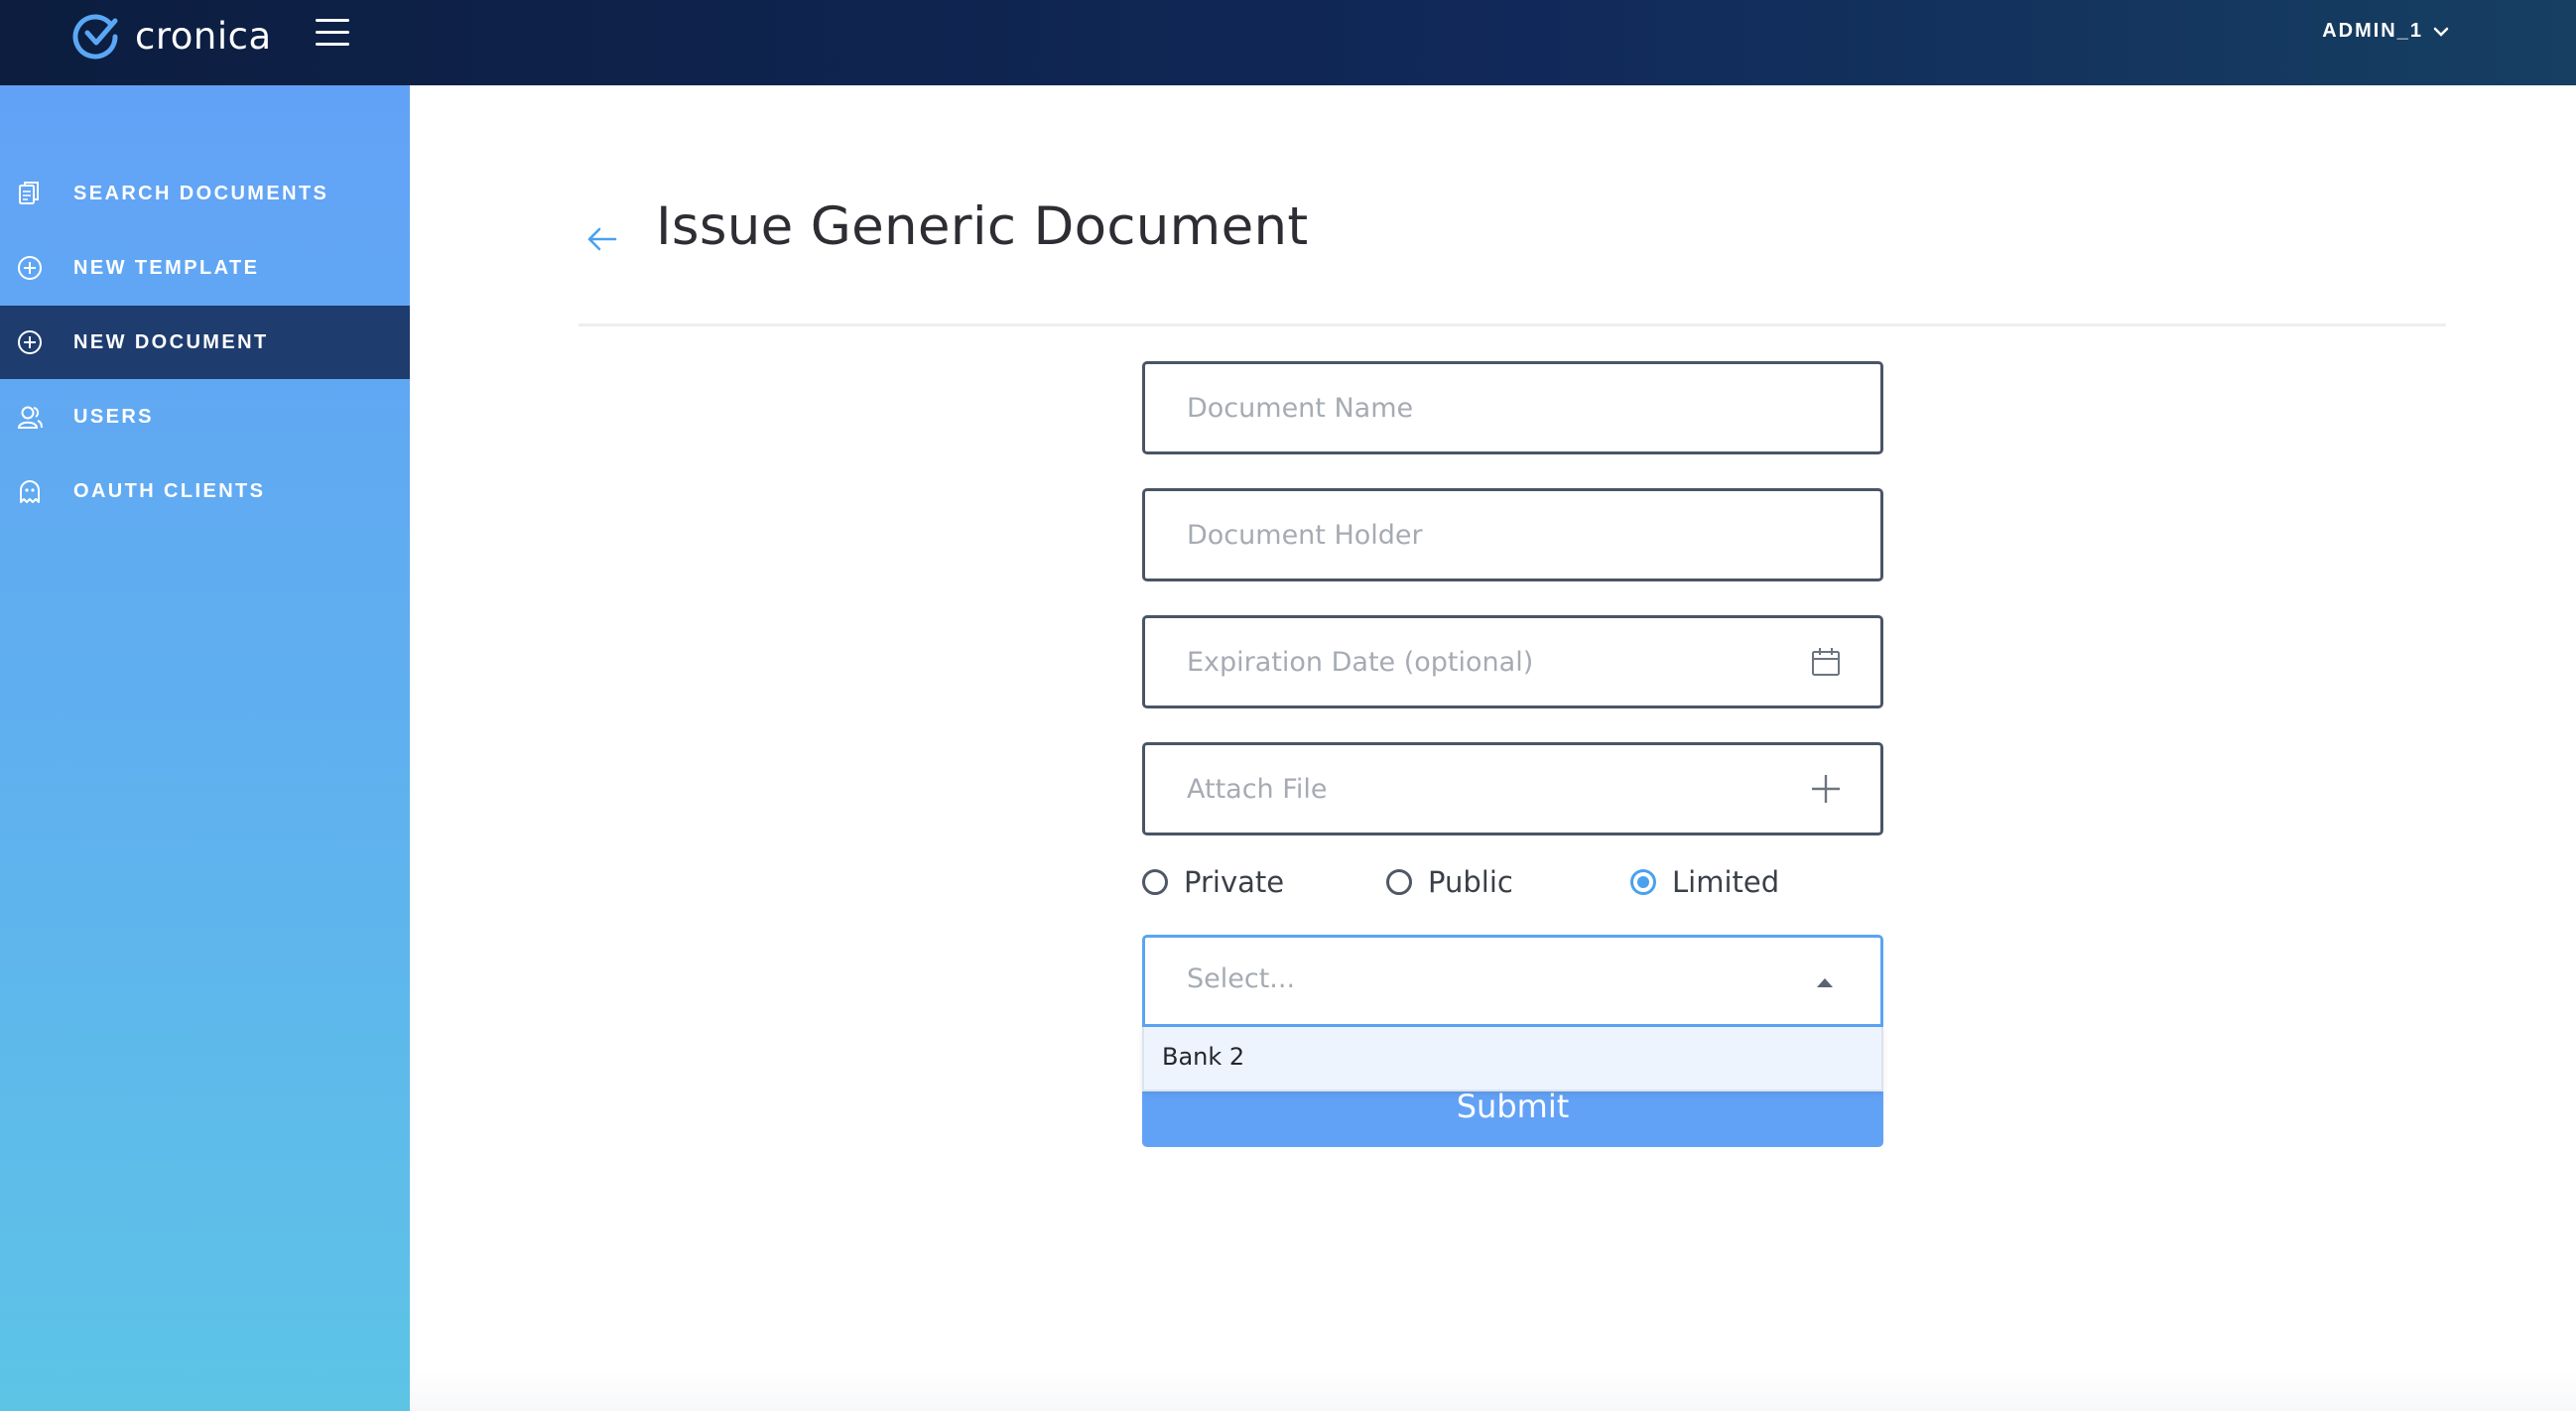 This screenshot has width=2576, height=1411. I want to click on page-bottom, so click(1493, 1390).